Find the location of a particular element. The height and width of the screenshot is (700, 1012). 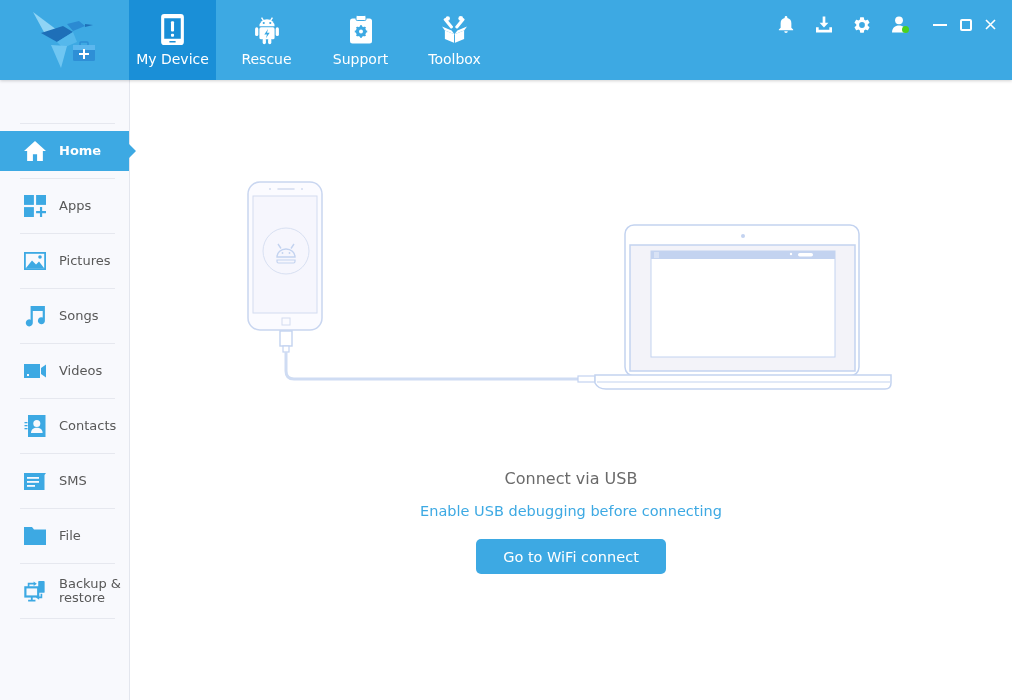

minimize-icon is located at coordinates (940, 24).